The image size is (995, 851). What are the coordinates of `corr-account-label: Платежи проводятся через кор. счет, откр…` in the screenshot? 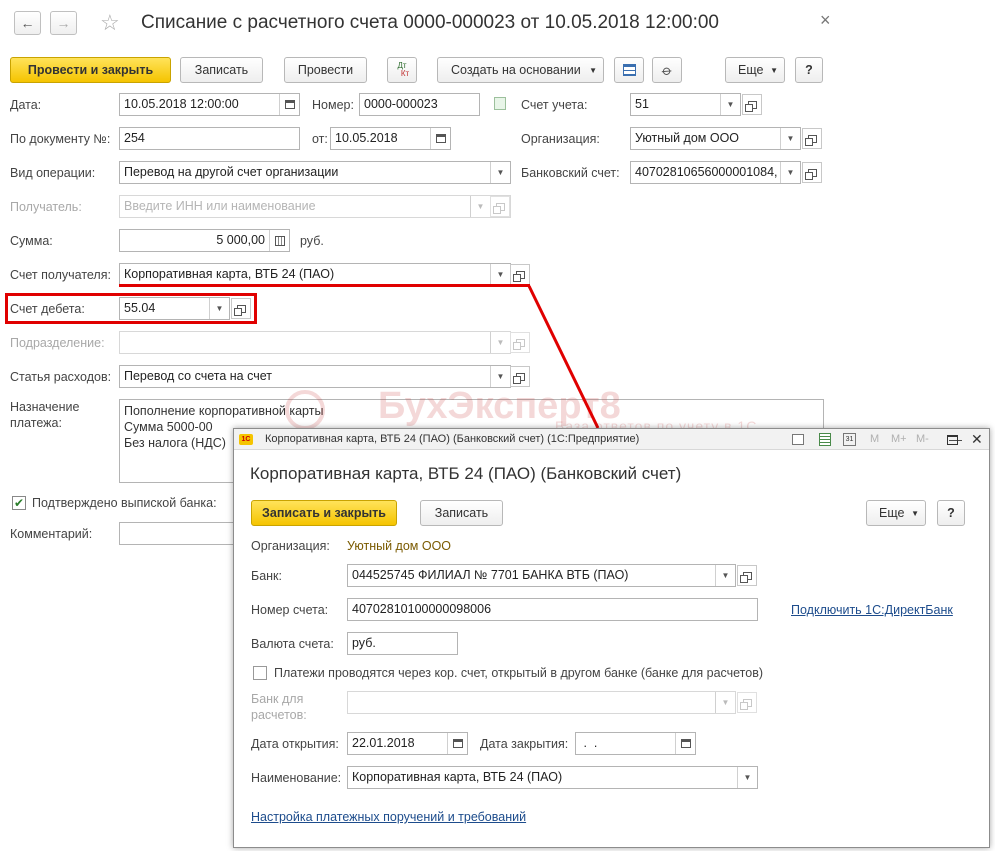 It's located at (519, 673).